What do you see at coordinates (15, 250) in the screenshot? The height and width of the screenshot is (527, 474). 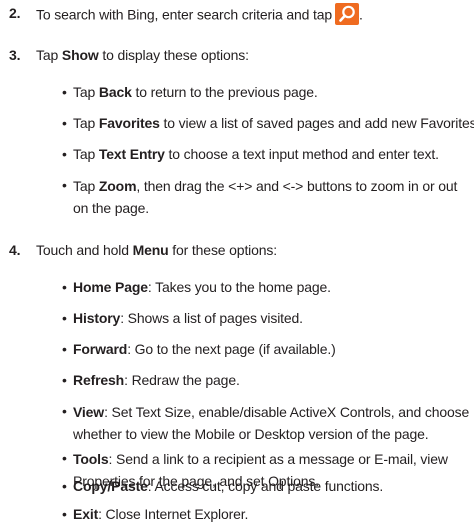 I see `step-number: 4.` at bounding box center [15, 250].